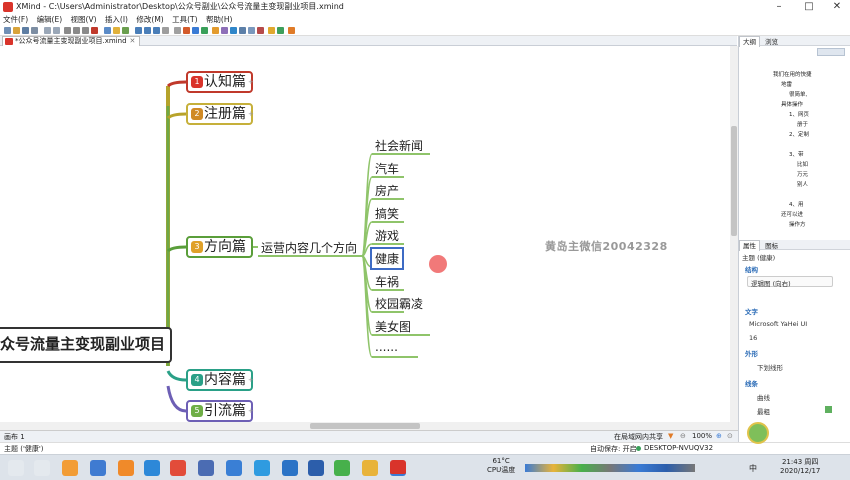  Describe the element at coordinates (219, 411) in the screenshot. I see `branch-topic-5: 5 引流篇` at that location.